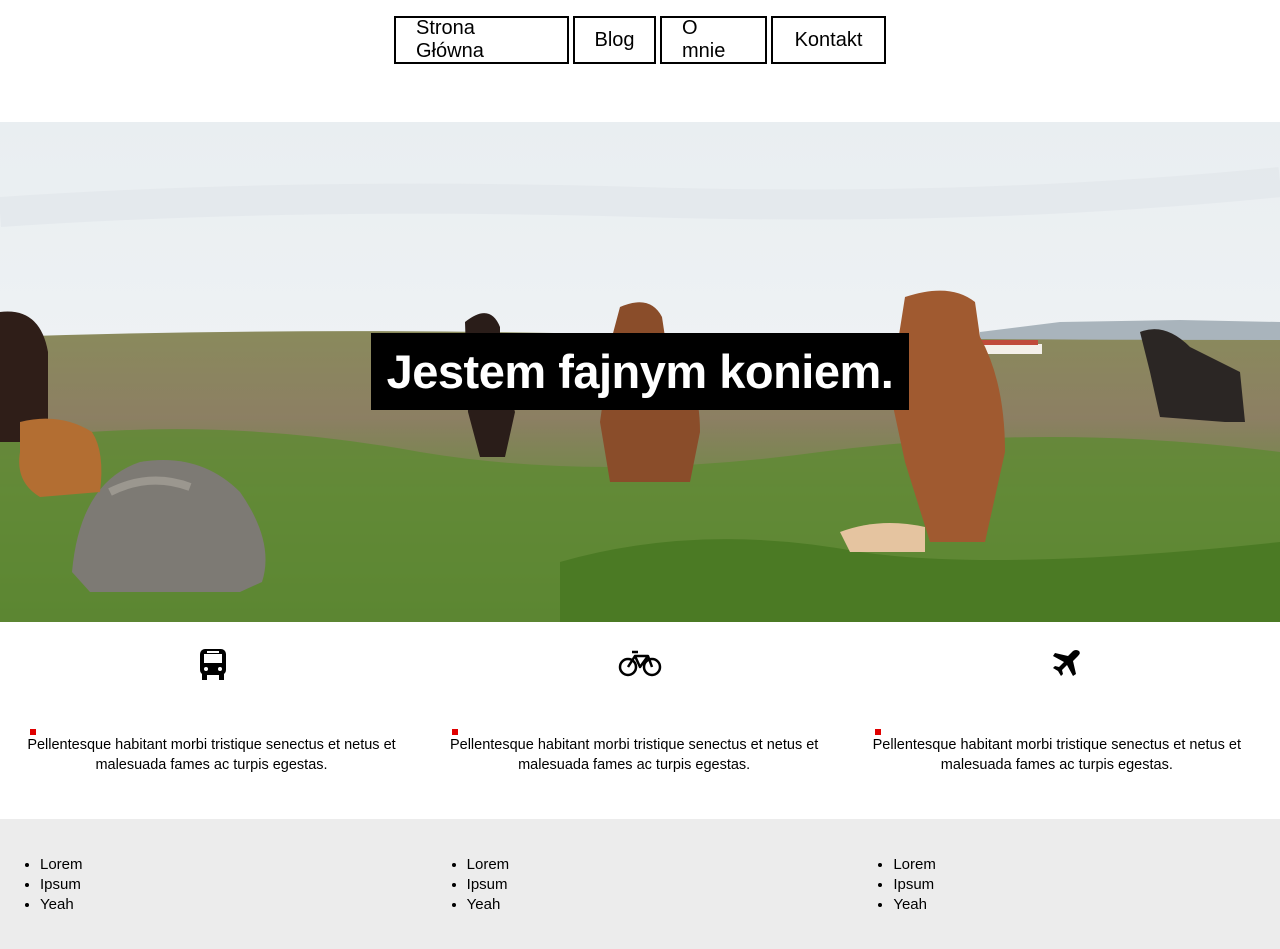  What do you see at coordinates (713, 40) in the screenshot?
I see `nav-button-about: O mnie` at bounding box center [713, 40].